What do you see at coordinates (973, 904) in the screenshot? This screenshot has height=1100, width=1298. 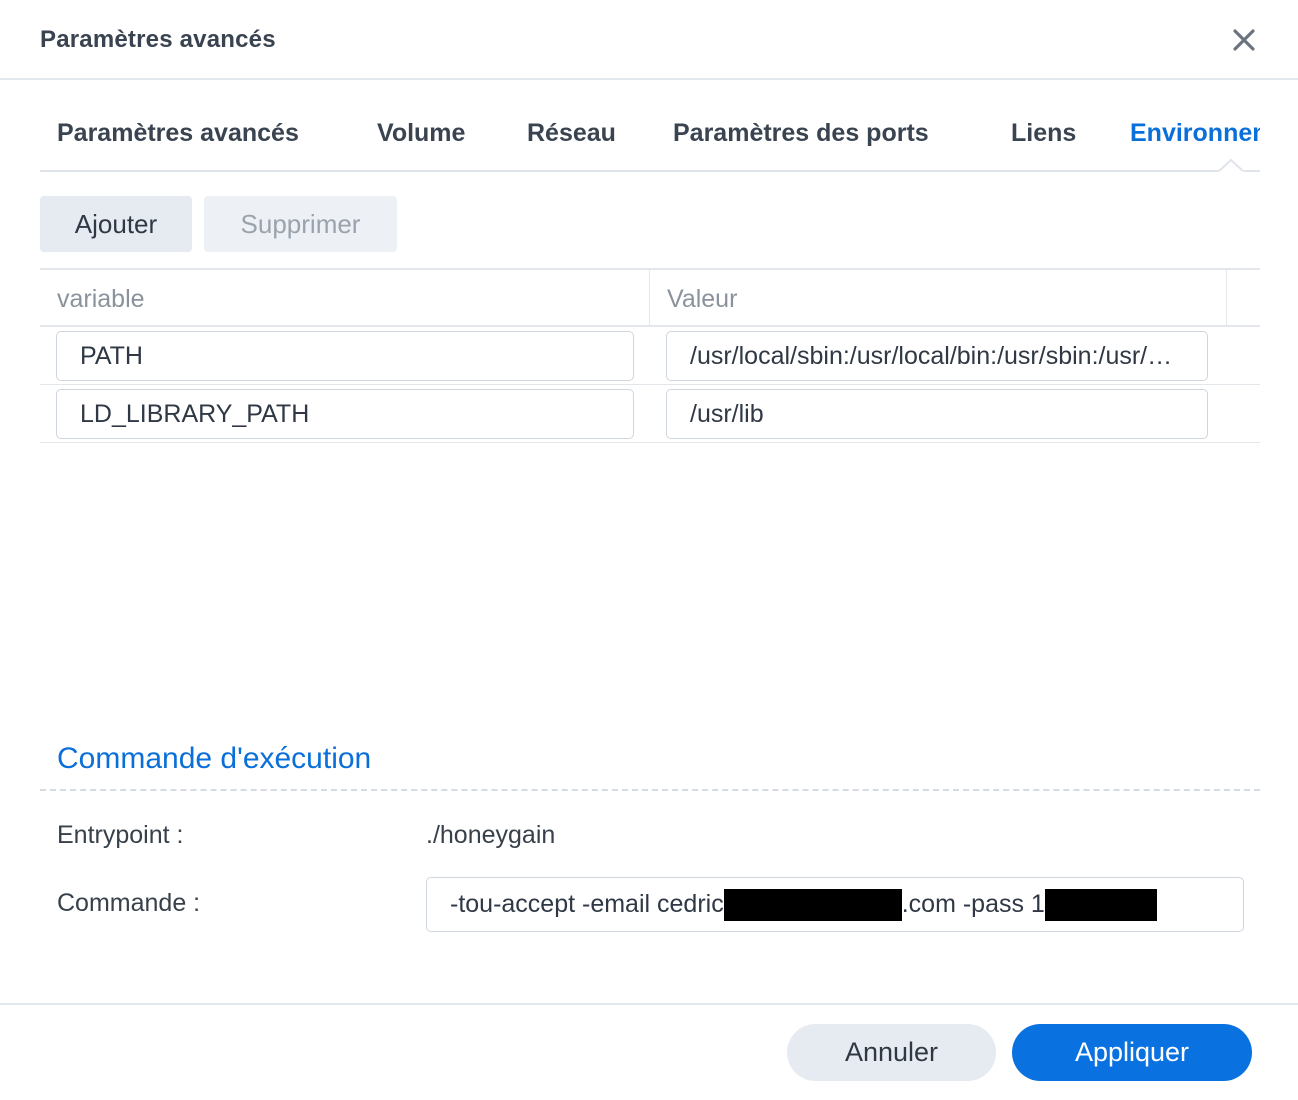 I see `command-text-middle: .com -pass 1` at bounding box center [973, 904].